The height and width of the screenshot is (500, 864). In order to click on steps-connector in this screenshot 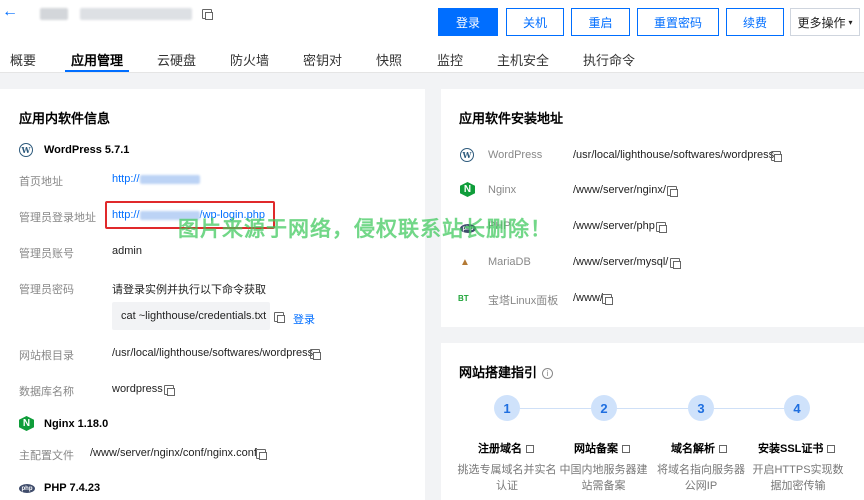, I will do `click(653, 408)`.